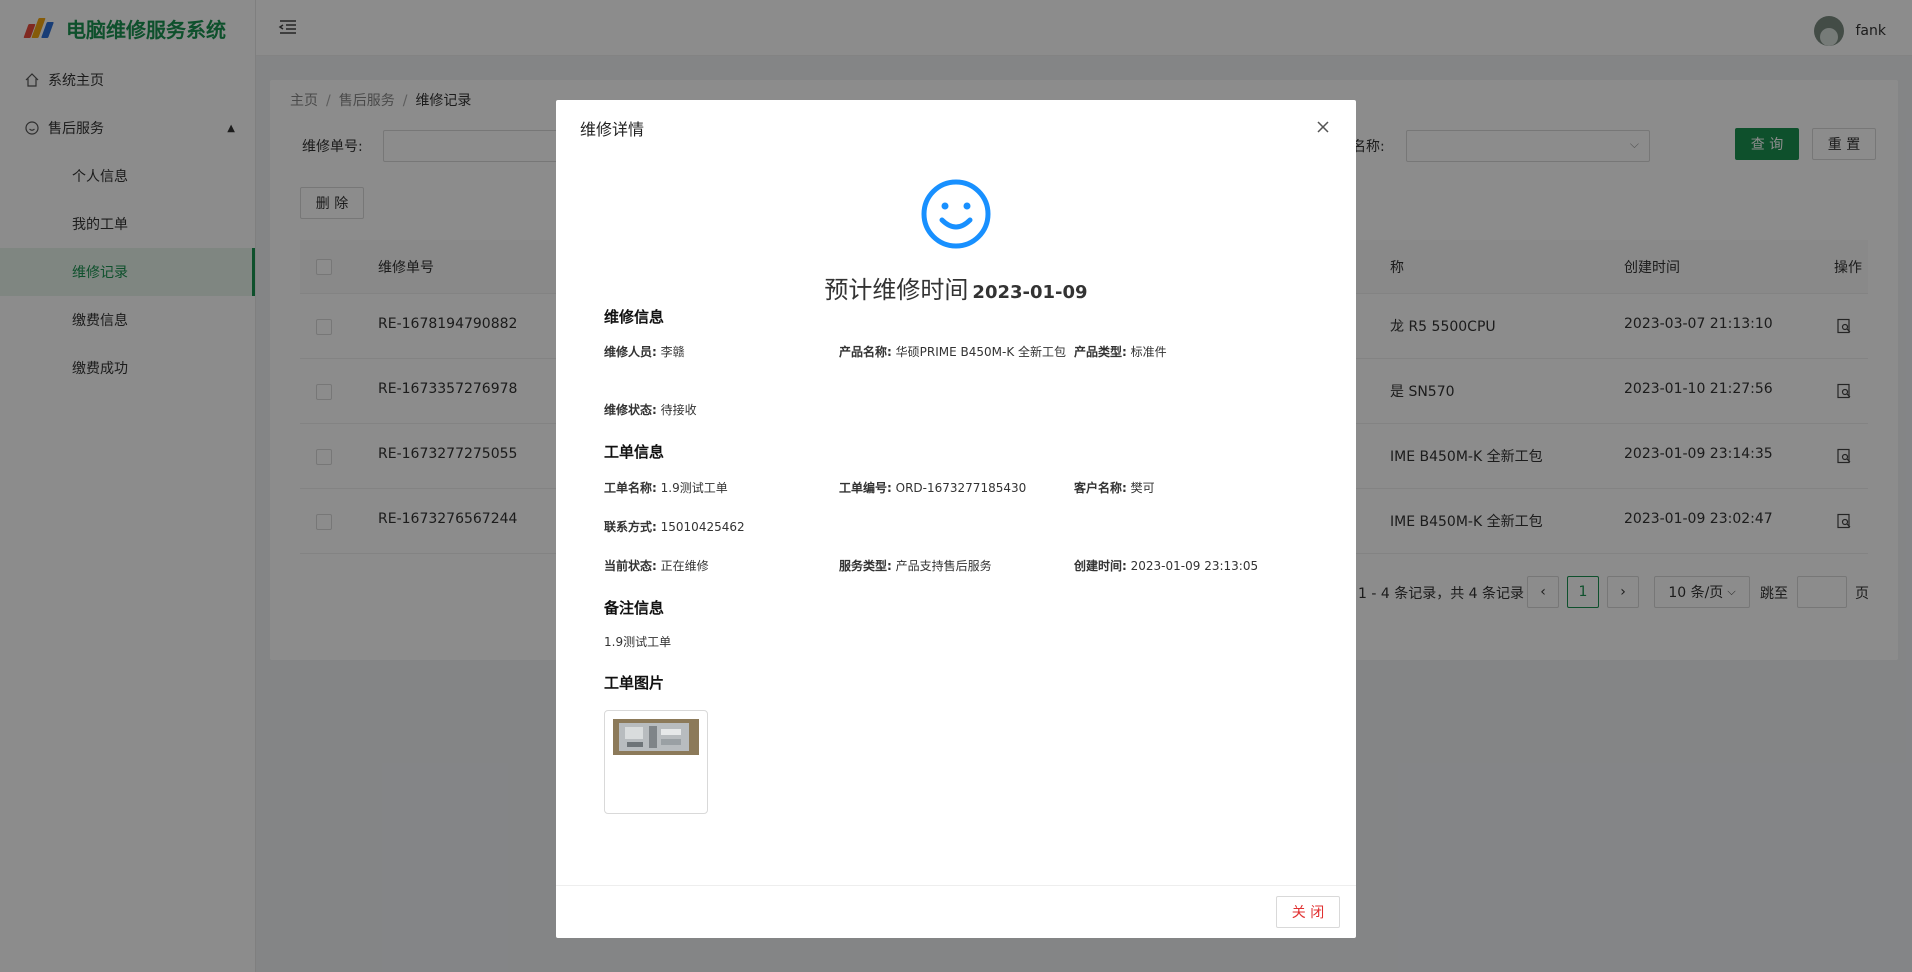 The image size is (1912, 972). Describe the element at coordinates (896, 290) in the screenshot. I see `estimate-label: 预计维修时间` at that location.